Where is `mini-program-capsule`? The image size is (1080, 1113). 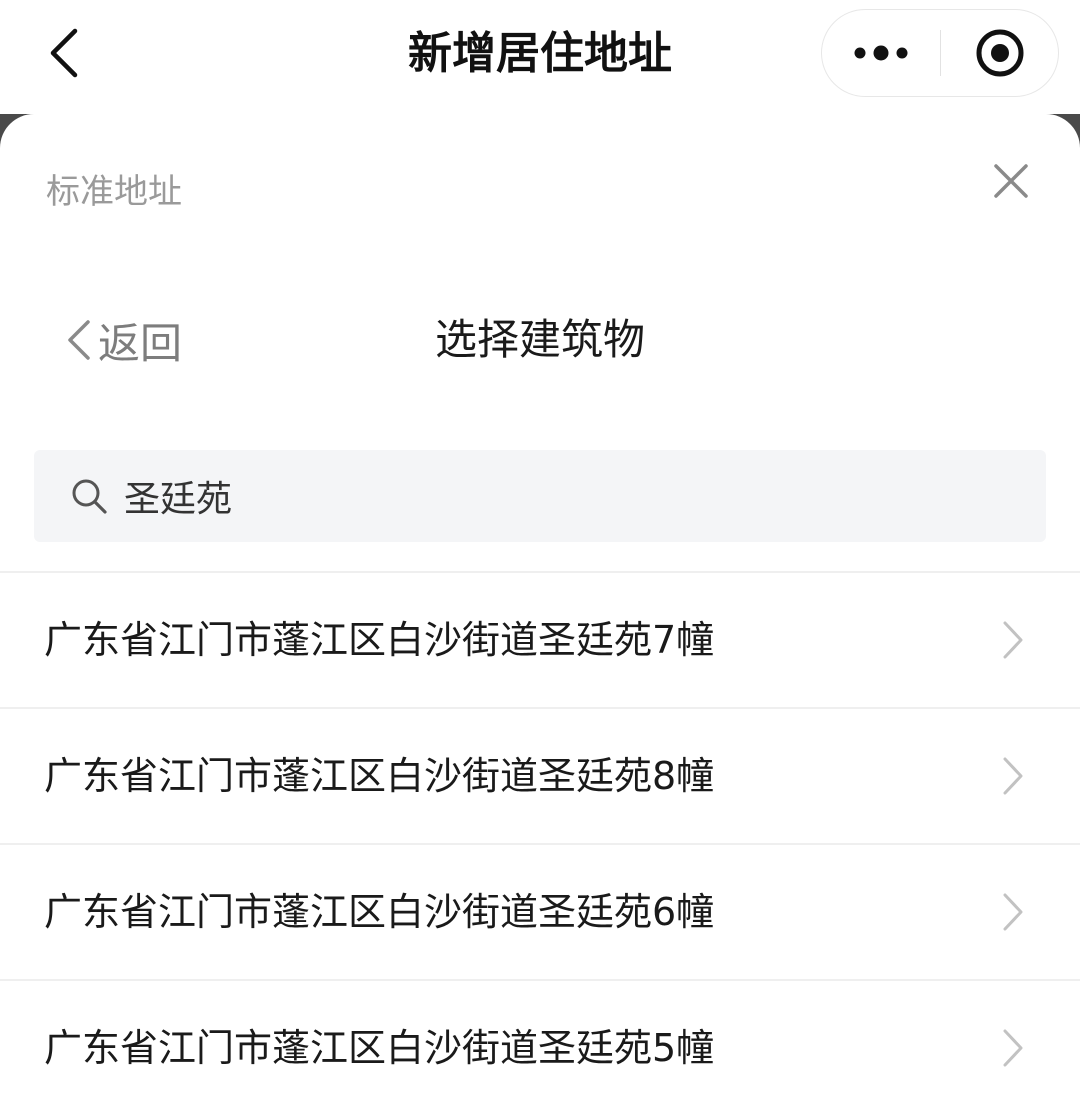 mini-program-capsule is located at coordinates (940, 53).